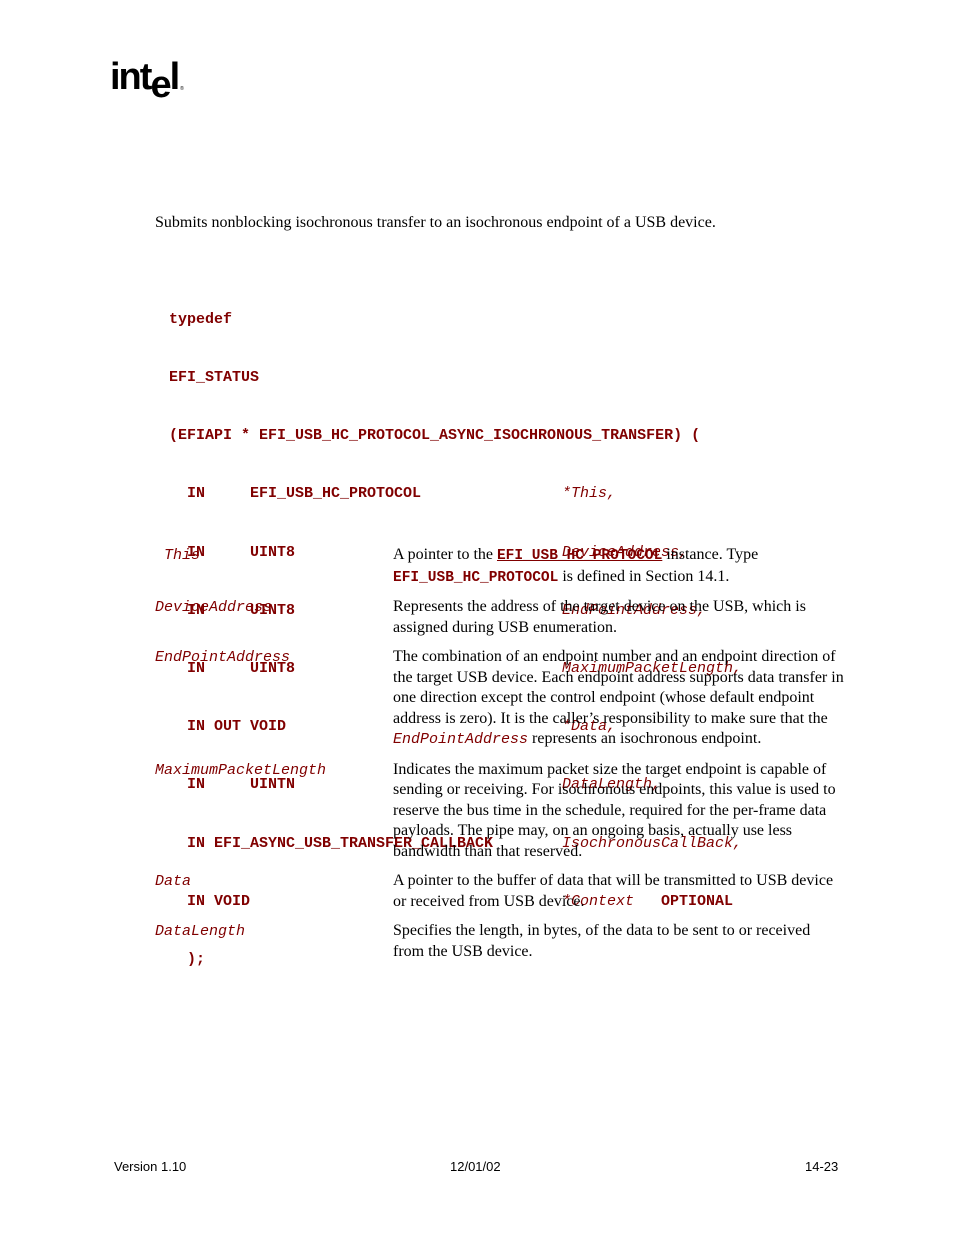  What do you see at coordinates (445, 554) in the screenshot?
I see `desc-text: A pointer to the` at bounding box center [445, 554].